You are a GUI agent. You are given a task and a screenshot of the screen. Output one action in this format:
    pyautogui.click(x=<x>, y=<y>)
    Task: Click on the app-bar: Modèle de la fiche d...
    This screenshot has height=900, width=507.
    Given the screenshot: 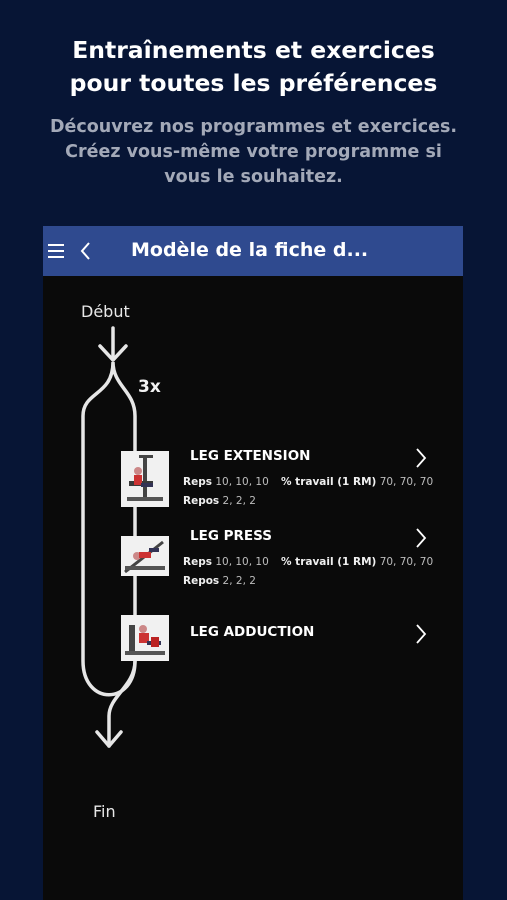 What is the action you would take?
    pyautogui.click(x=253, y=251)
    